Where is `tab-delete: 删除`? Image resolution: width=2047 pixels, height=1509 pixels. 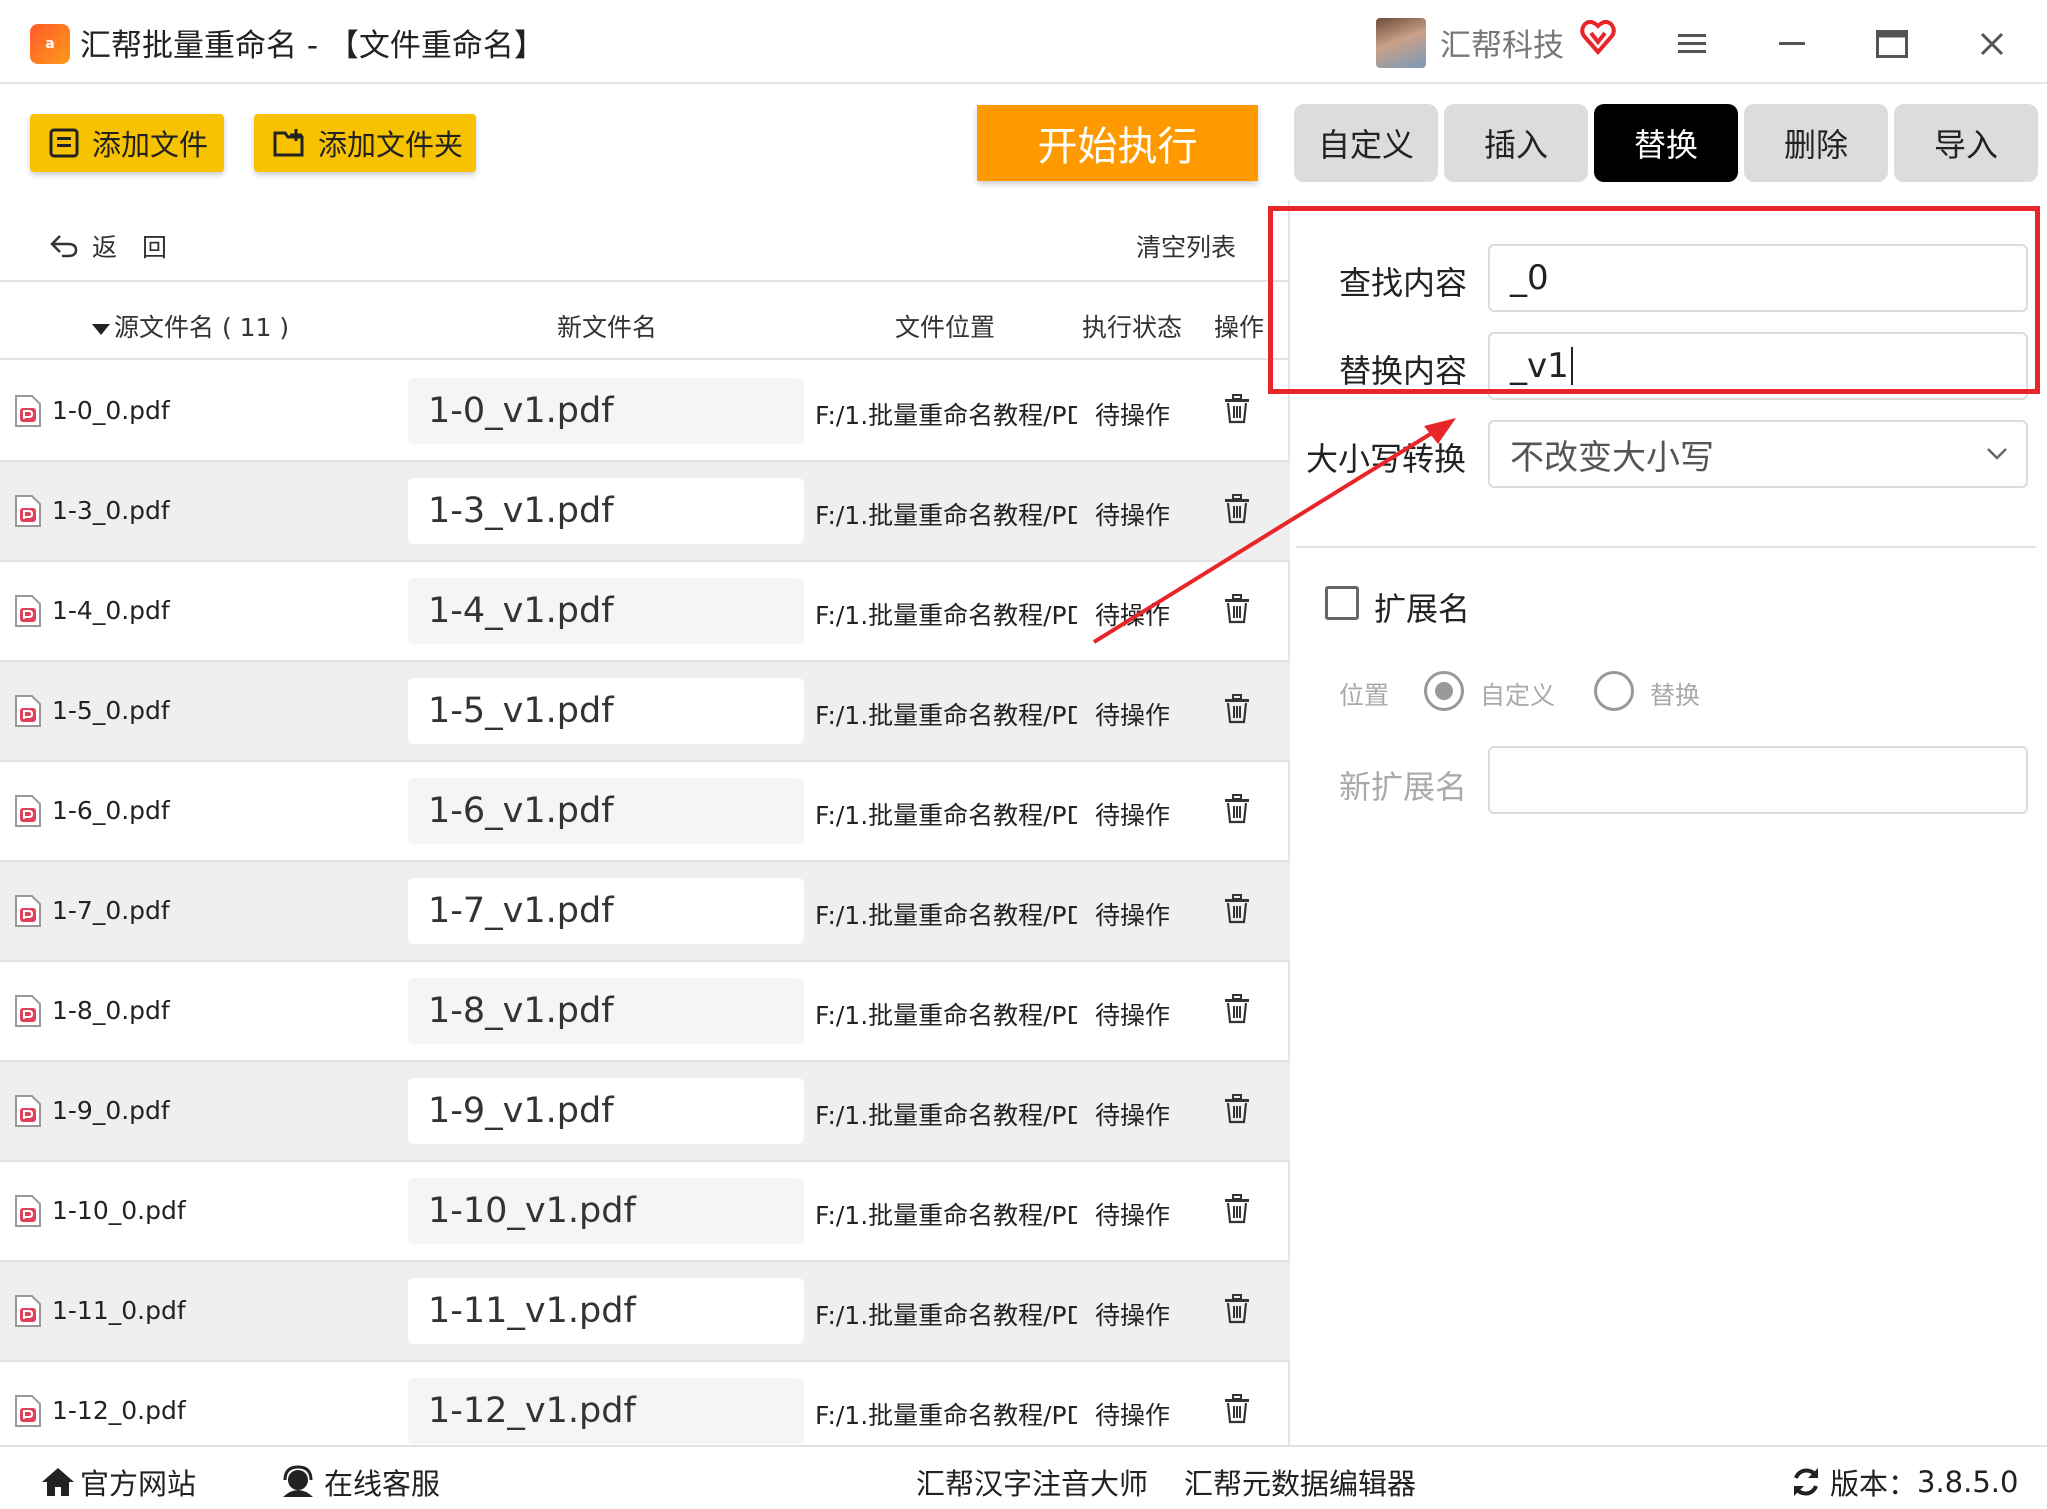 tab-delete: 删除 is located at coordinates (1816, 143).